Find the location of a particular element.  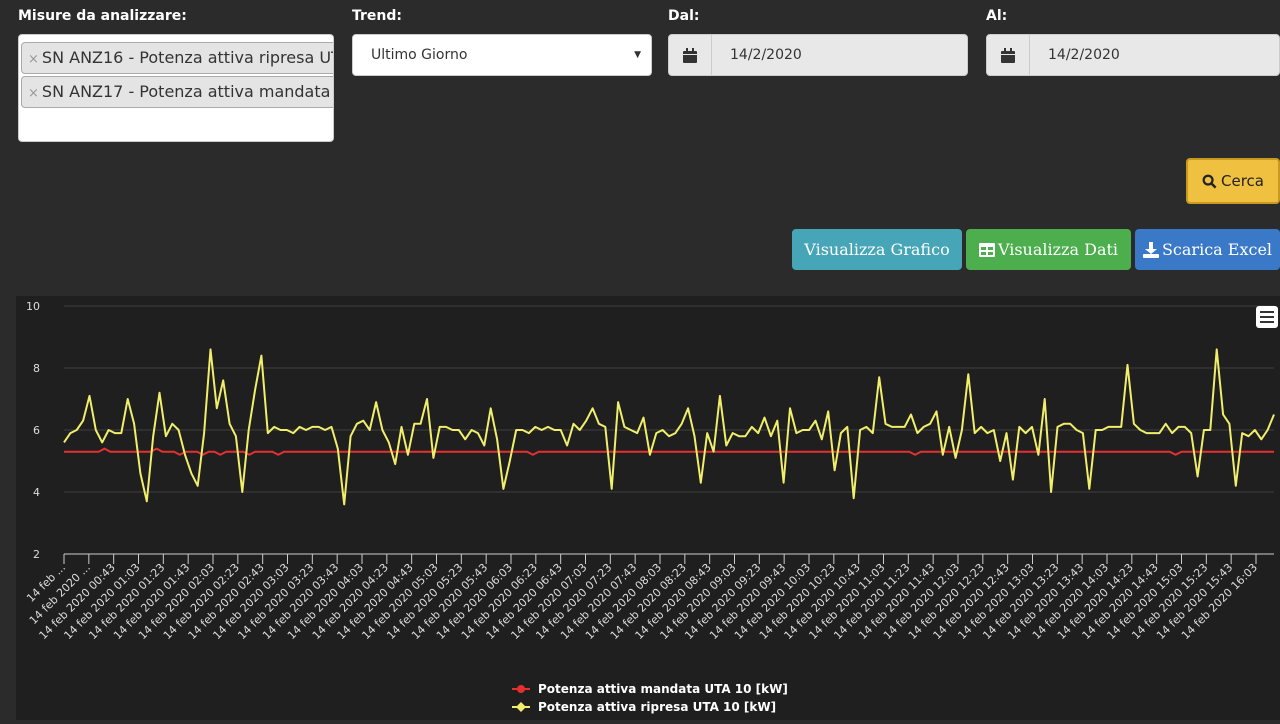

search-button: Cerca is located at coordinates (1233, 181).